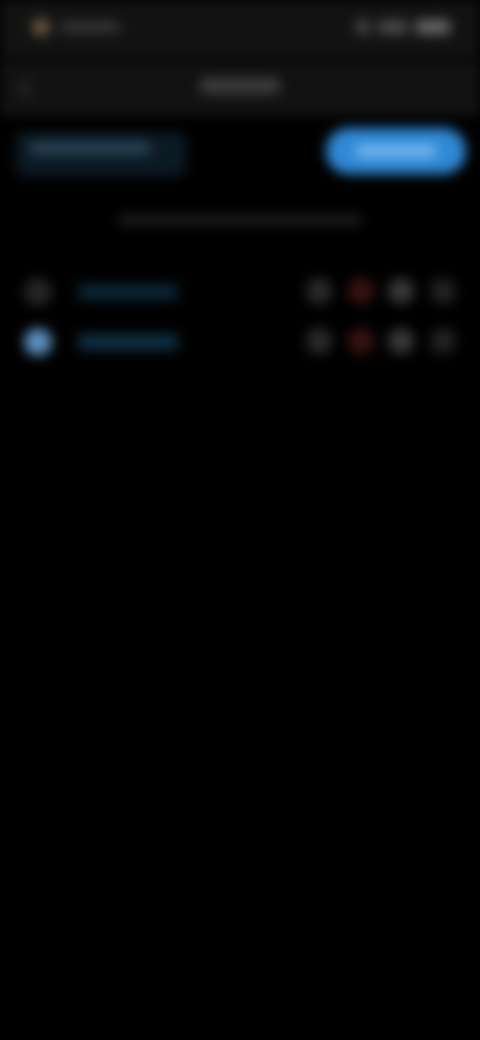 The height and width of the screenshot is (1040, 480). I want to click on status-bar, so click(240, 30).